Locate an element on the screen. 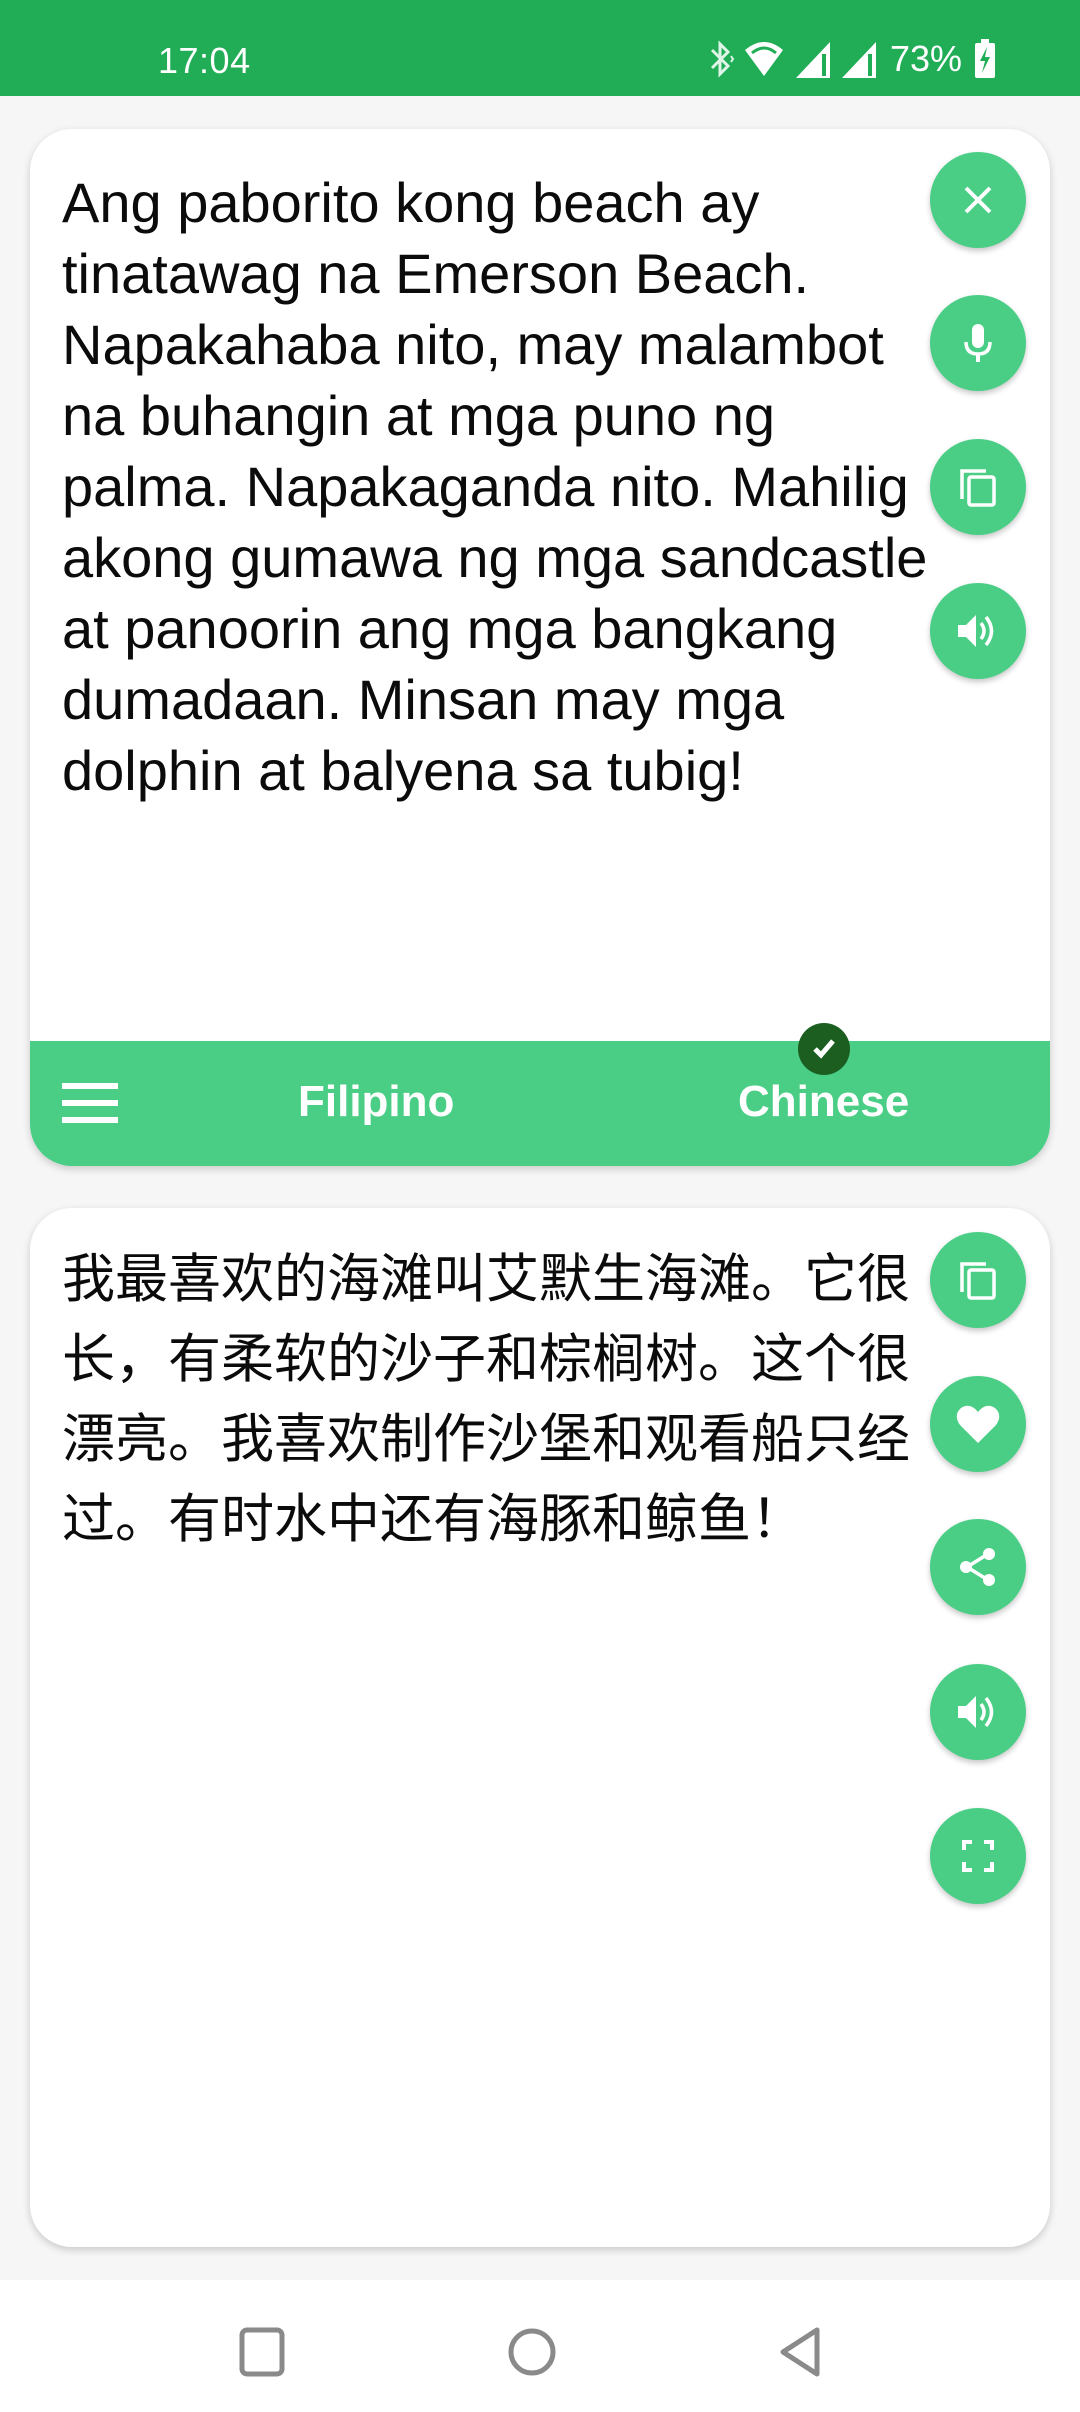 This screenshot has height=2412, width=1080. favorite-button is located at coordinates (978, 1424).